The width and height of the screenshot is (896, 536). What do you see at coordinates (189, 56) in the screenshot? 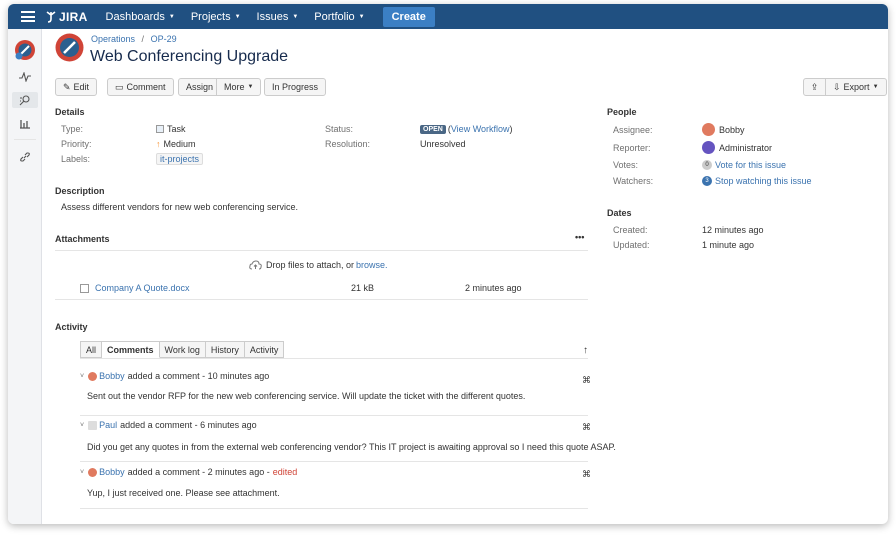
I see `page-title: Web Conferencing Upgrade` at bounding box center [189, 56].